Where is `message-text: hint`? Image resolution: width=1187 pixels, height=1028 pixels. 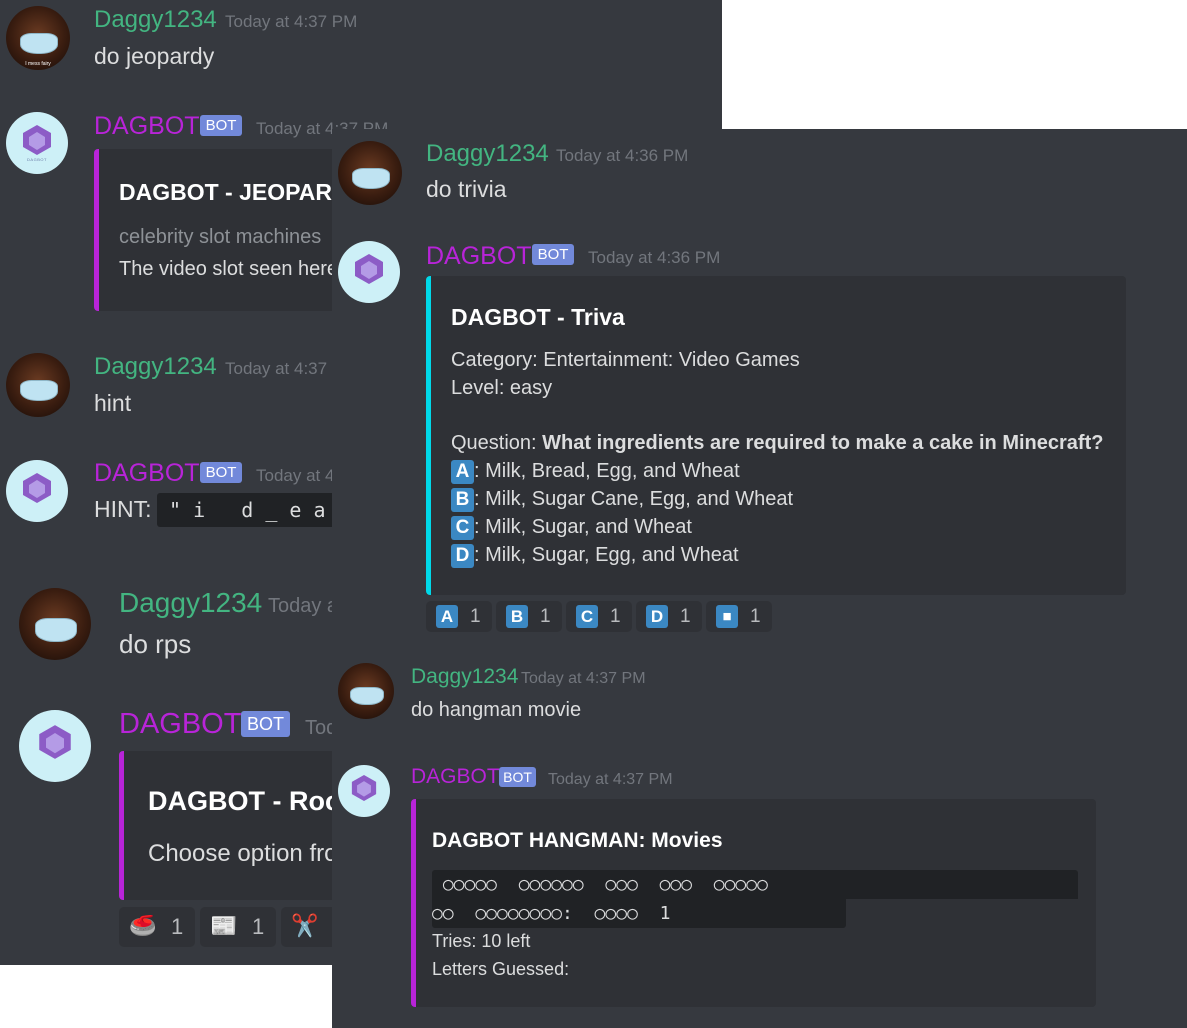
message-text: hint is located at coordinates (113, 403).